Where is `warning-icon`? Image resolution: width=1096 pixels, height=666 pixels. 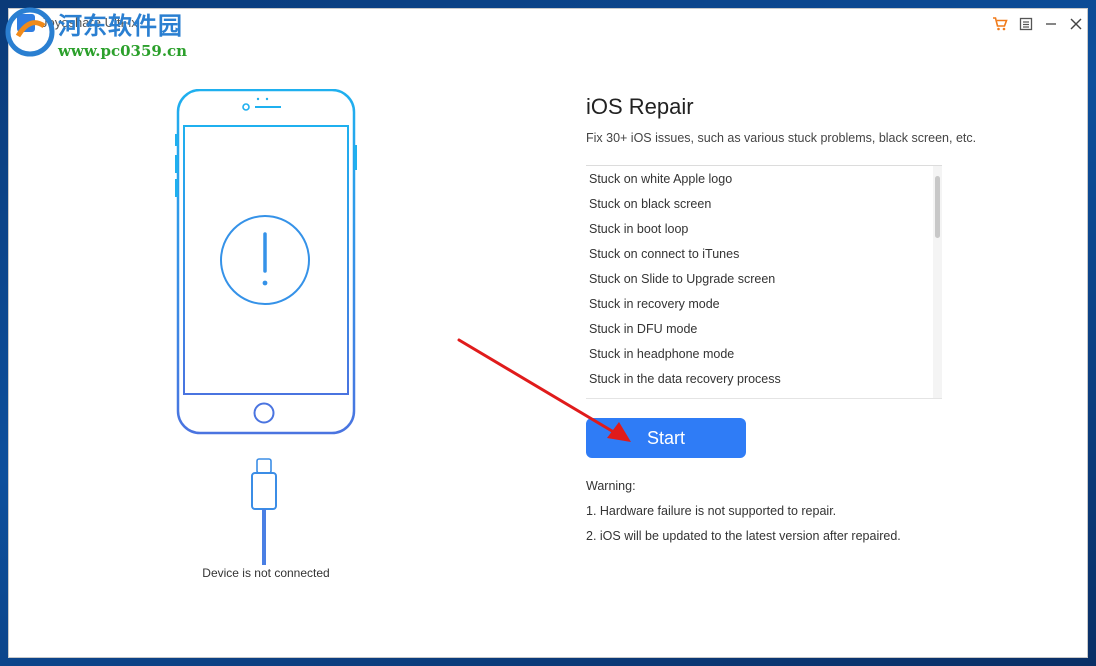
warning-icon is located at coordinates (265, 260).